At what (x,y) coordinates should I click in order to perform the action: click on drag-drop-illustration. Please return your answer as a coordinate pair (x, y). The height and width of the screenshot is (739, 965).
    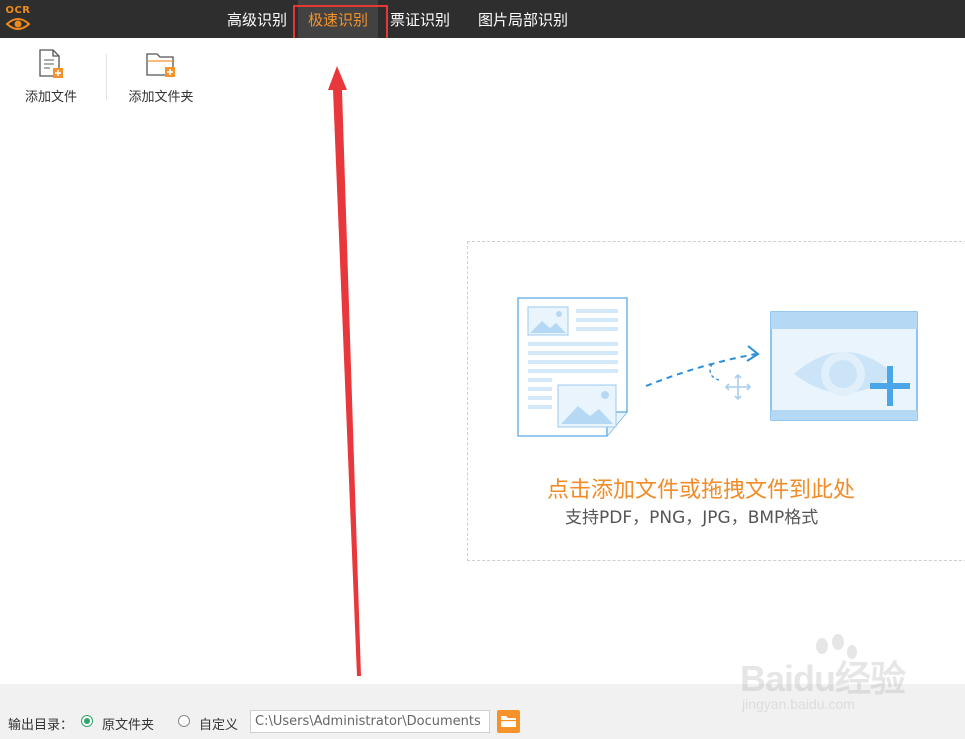
    Looking at the image, I should click on (717, 367).